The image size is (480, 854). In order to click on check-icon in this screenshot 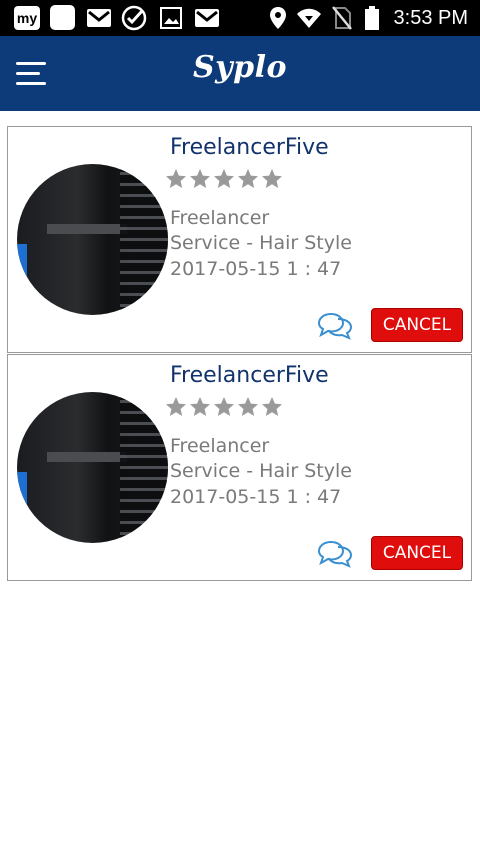, I will do `click(134, 18)`.